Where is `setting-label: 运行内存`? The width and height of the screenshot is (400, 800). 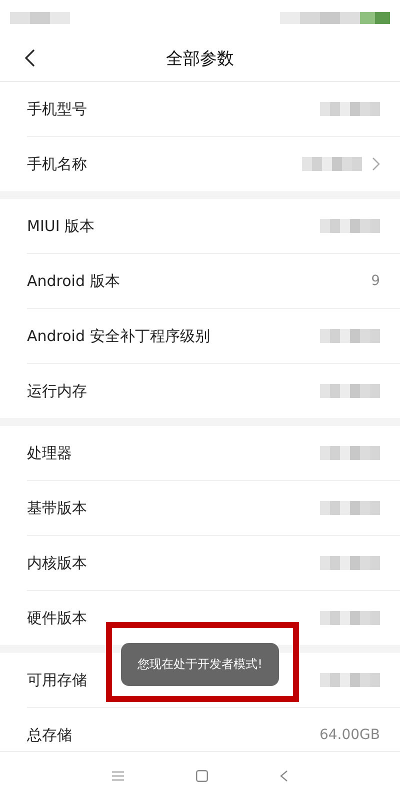
setting-label: 运行内存 is located at coordinates (57, 391).